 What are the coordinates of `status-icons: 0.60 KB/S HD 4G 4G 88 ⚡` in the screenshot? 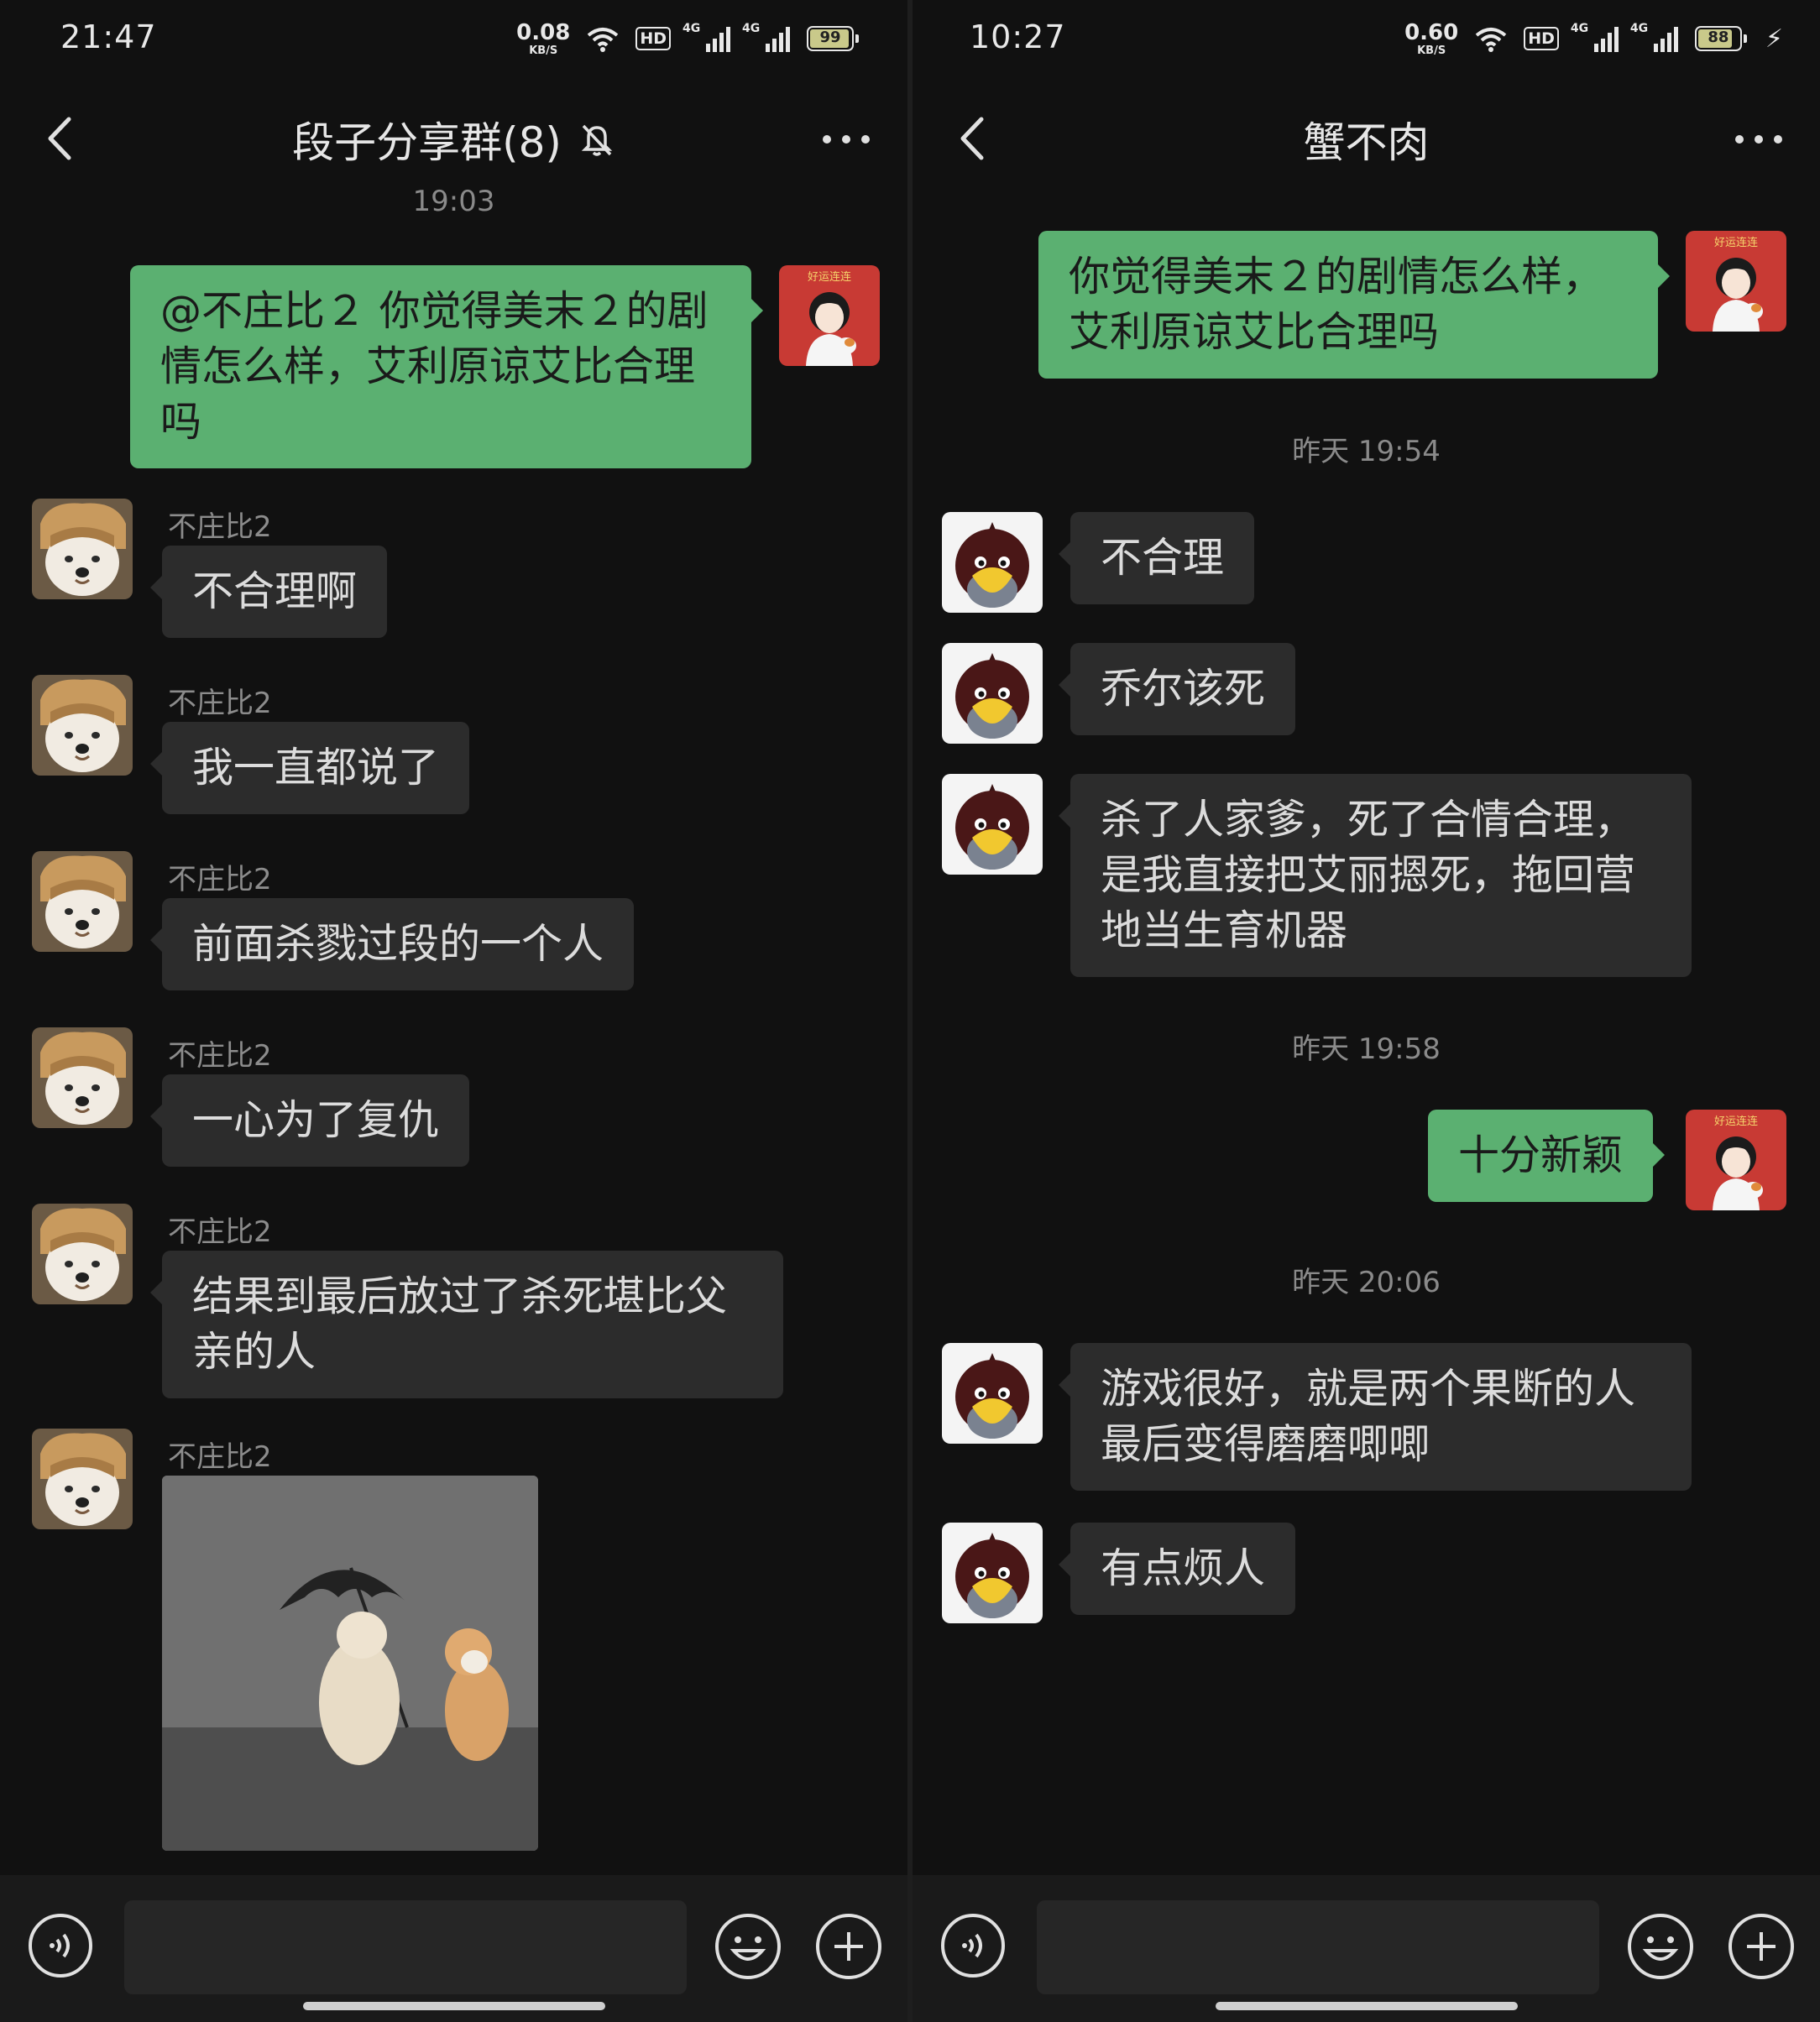 It's located at (1593, 38).